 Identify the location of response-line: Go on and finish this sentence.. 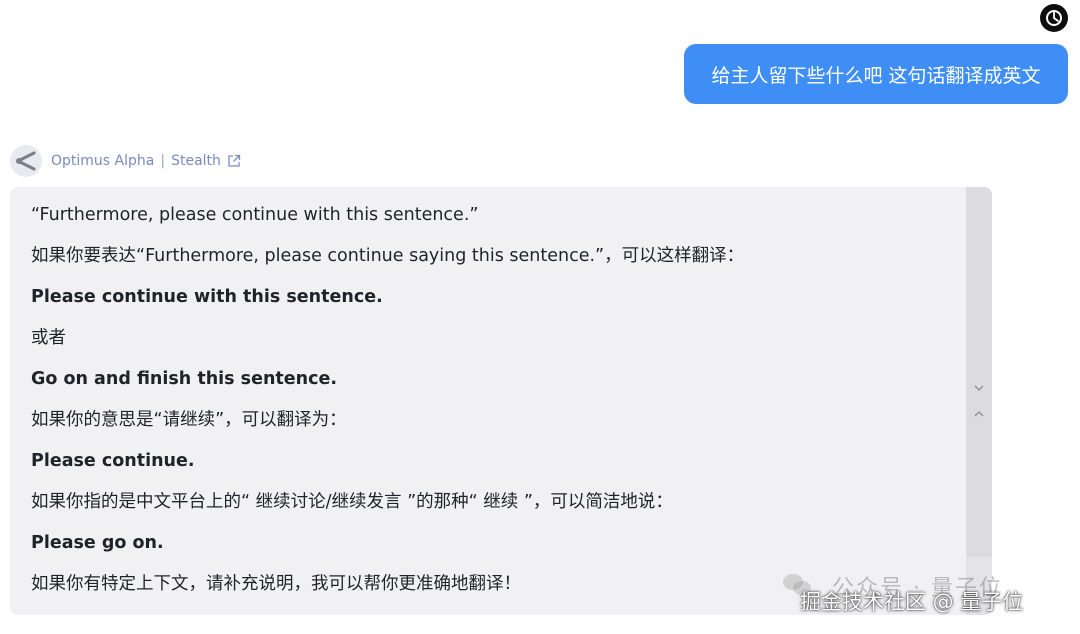
(184, 379).